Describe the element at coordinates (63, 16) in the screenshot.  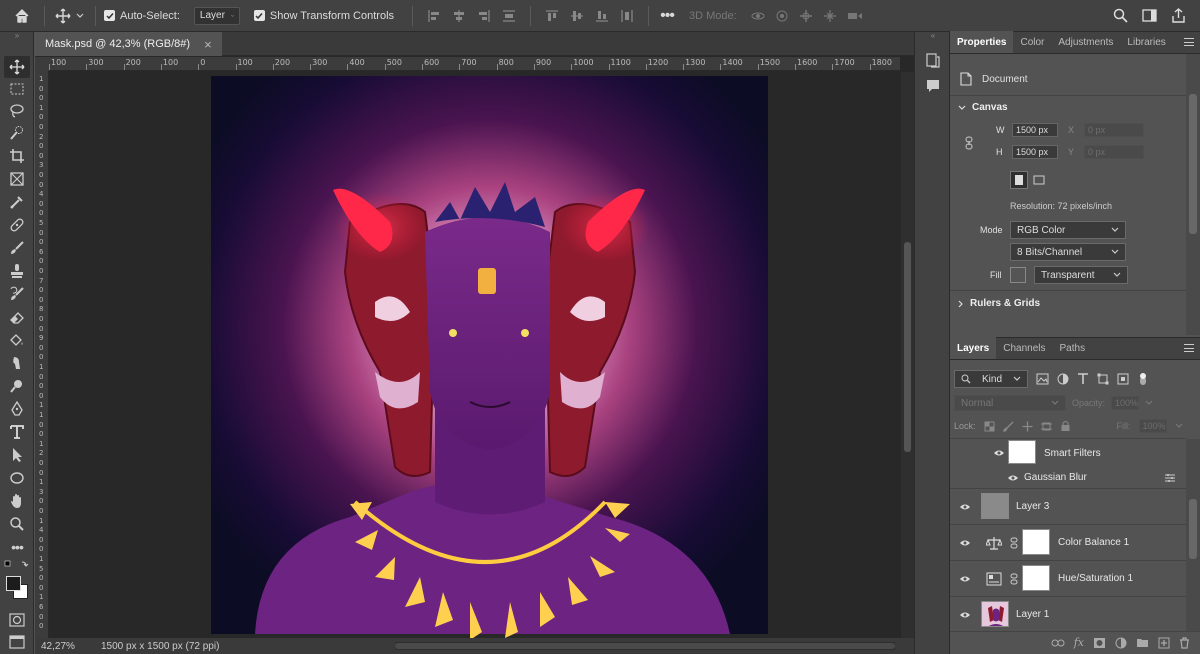
I see `move-tool-icon` at that location.